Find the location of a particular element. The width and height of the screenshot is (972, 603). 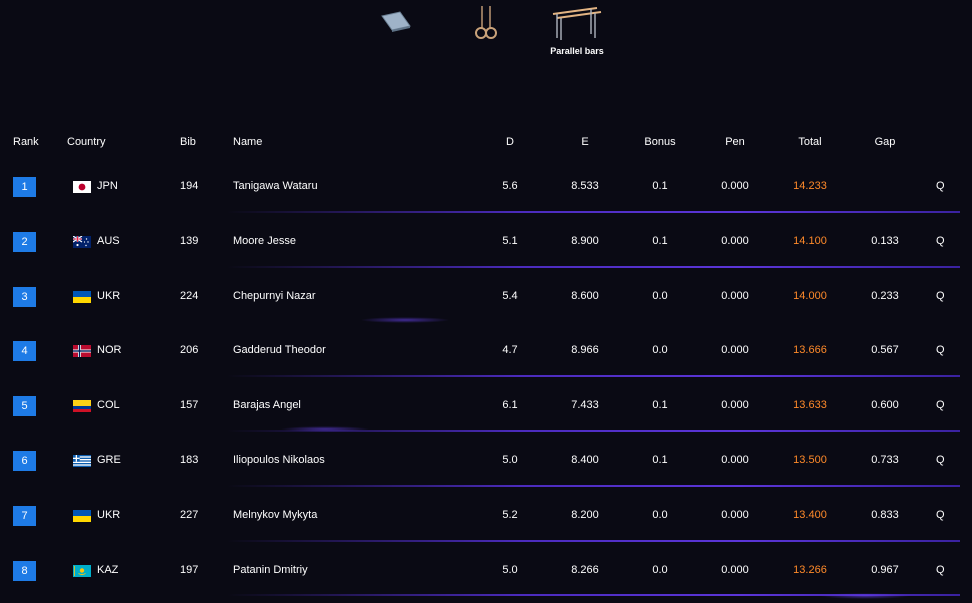

rank-badge: 1 is located at coordinates (24, 187).